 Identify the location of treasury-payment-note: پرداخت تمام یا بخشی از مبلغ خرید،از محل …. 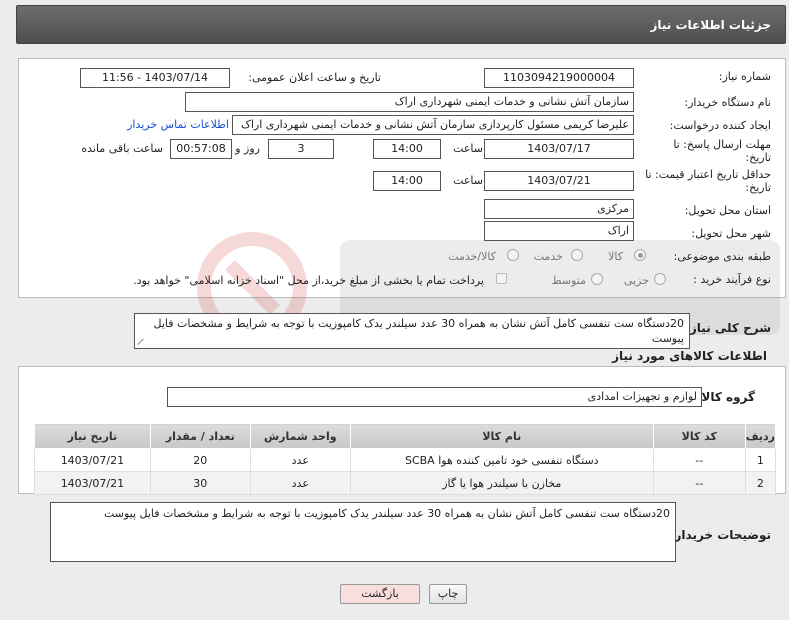
(308, 280).